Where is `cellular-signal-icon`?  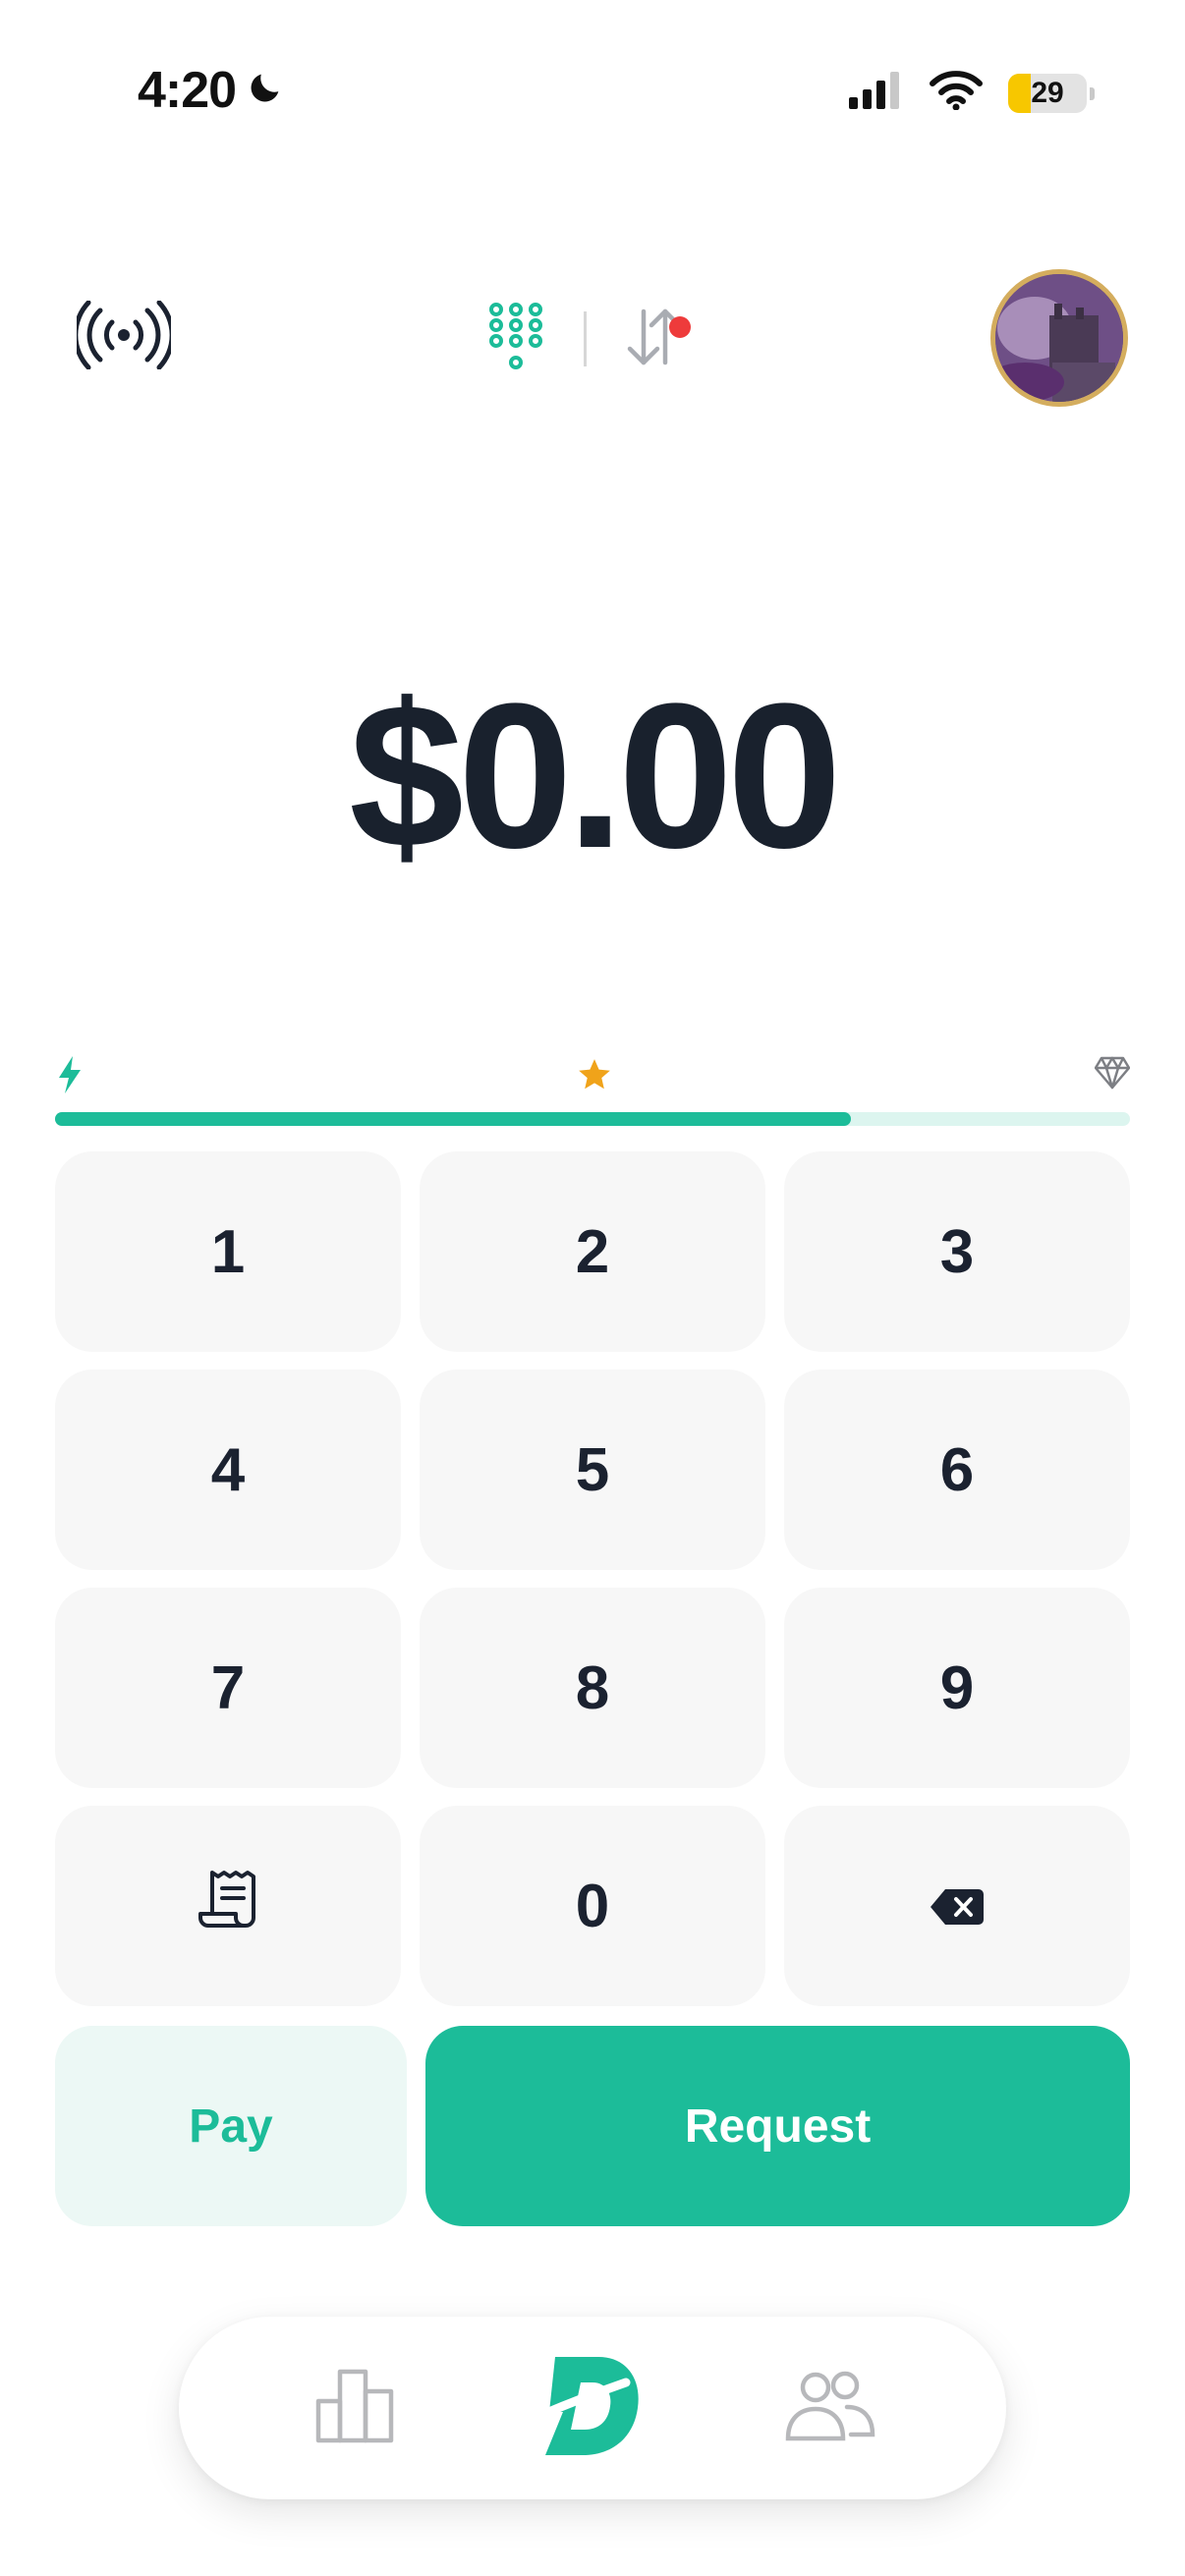 cellular-signal-icon is located at coordinates (877, 93).